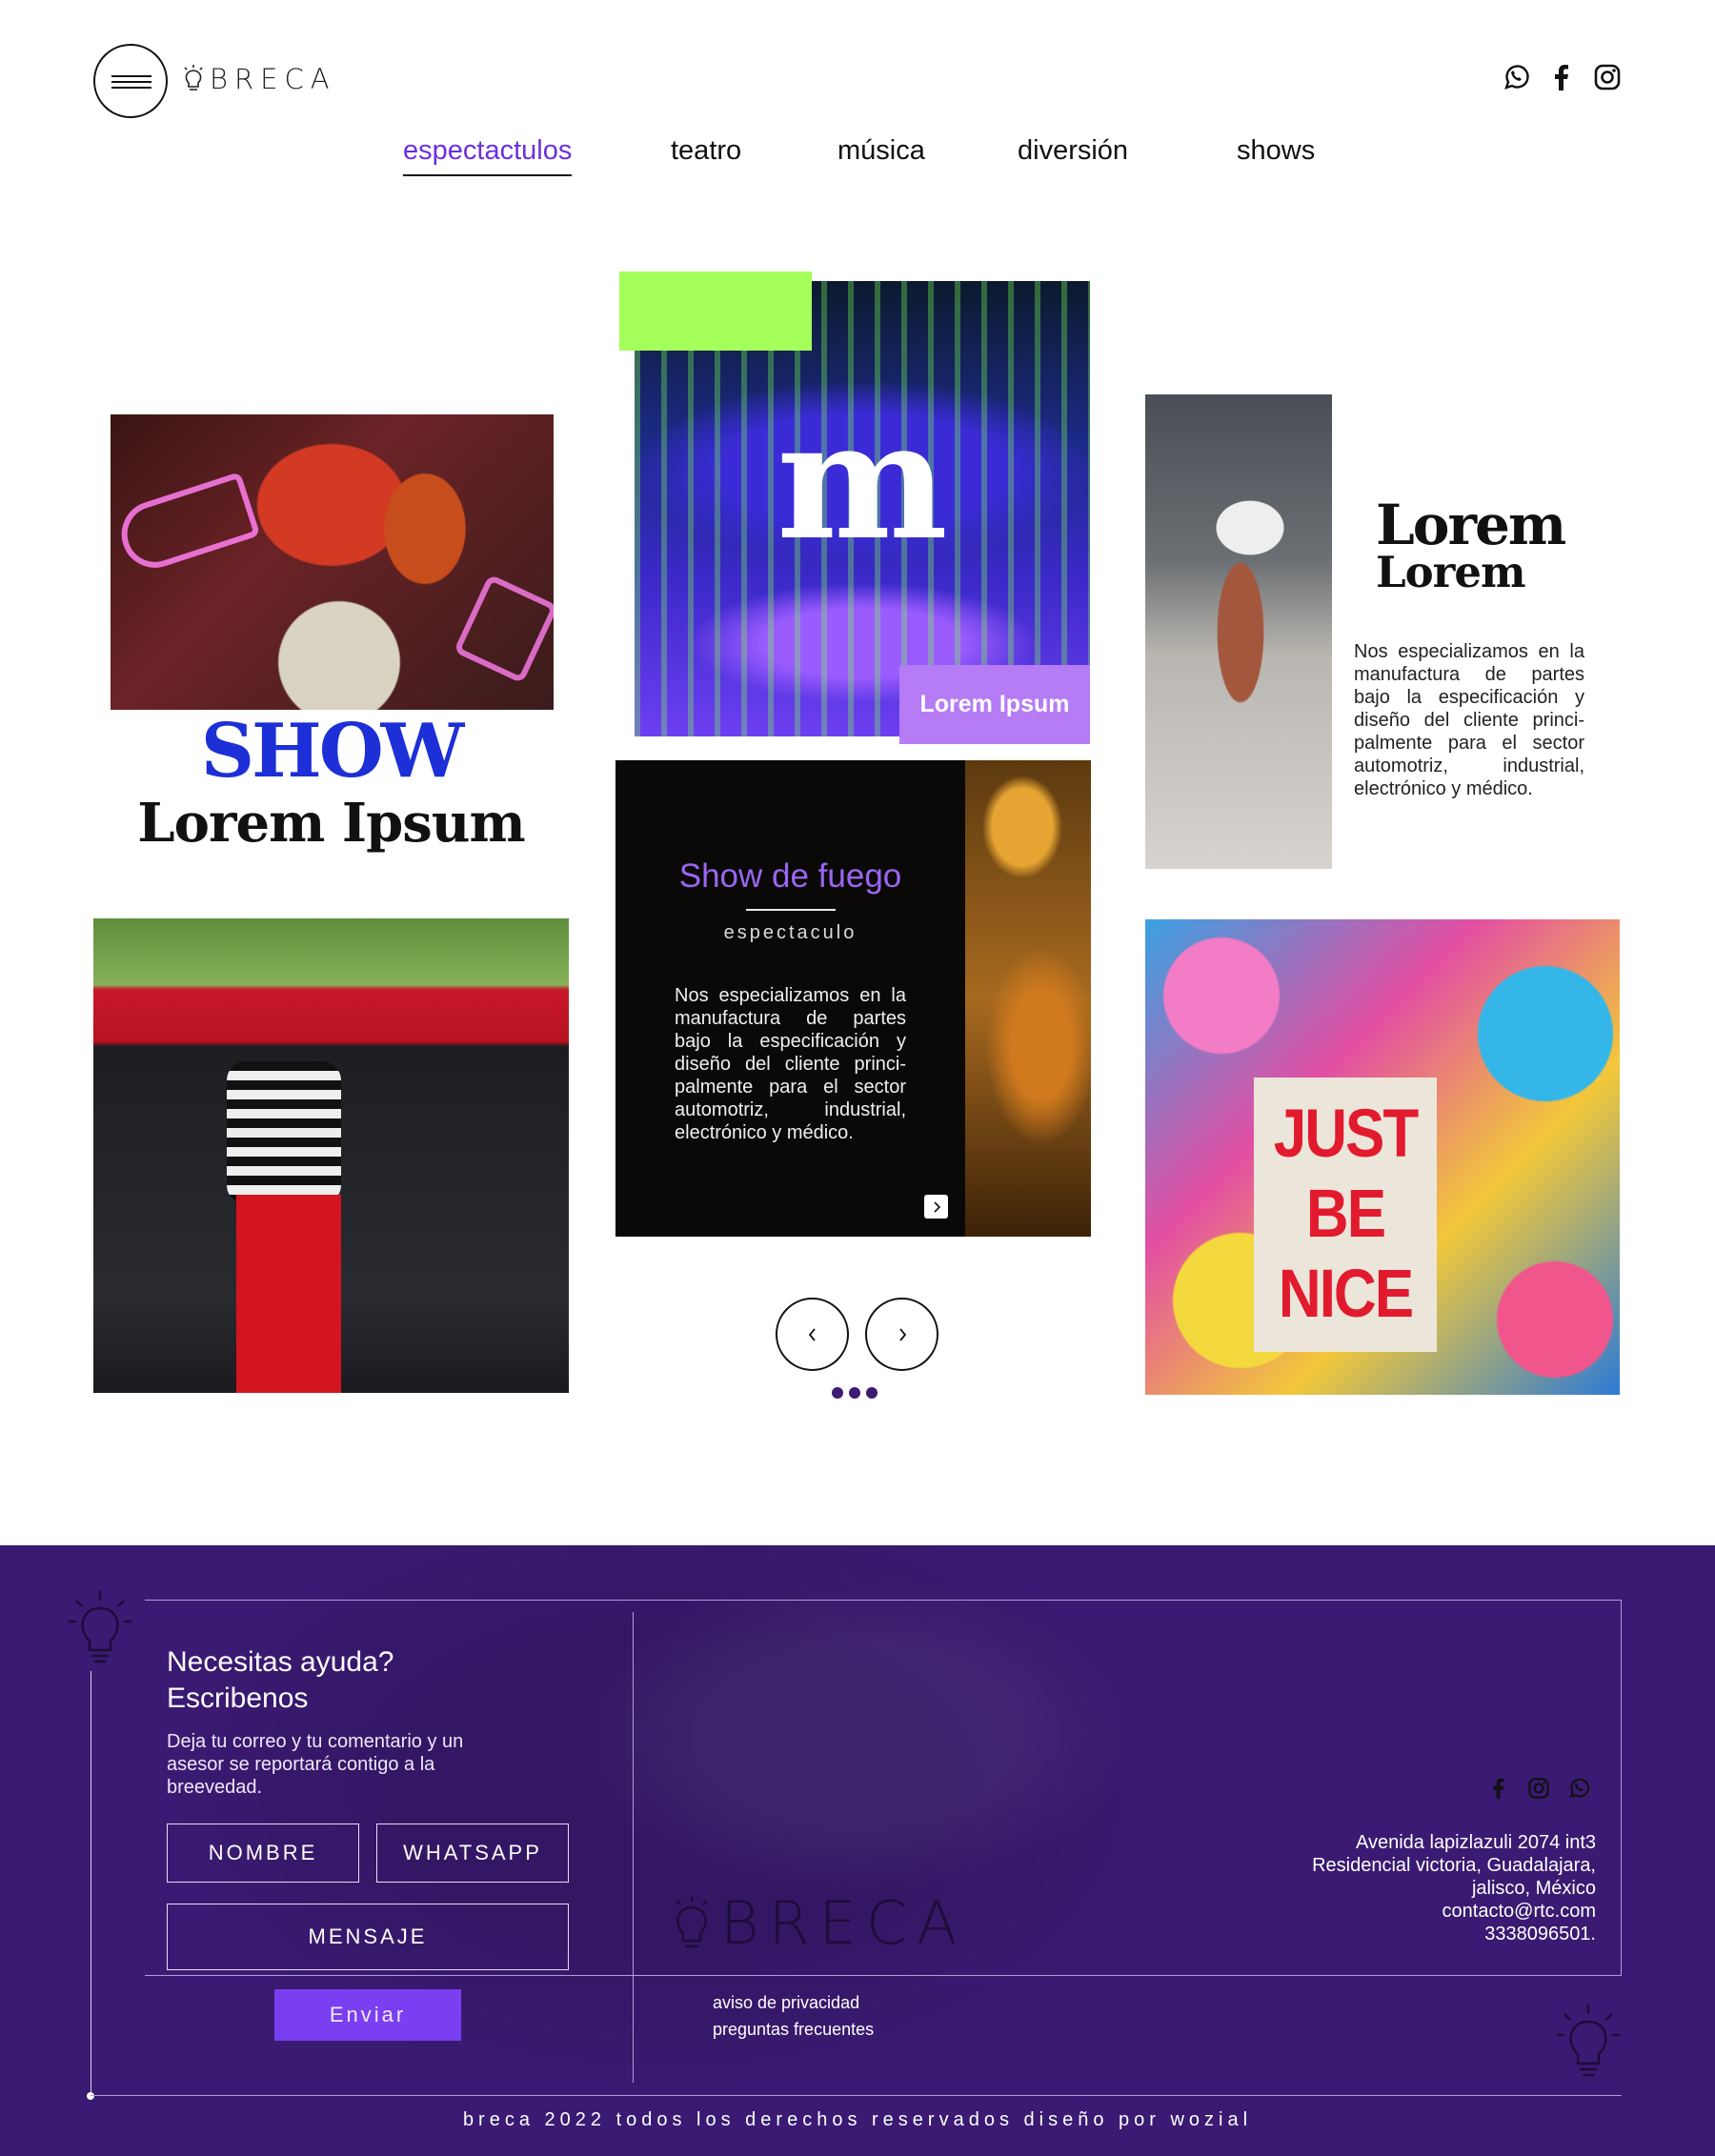 Image resolution: width=1715 pixels, height=2156 pixels. Describe the element at coordinates (367, 2015) in the screenshot. I see `send-button: Enviar` at that location.